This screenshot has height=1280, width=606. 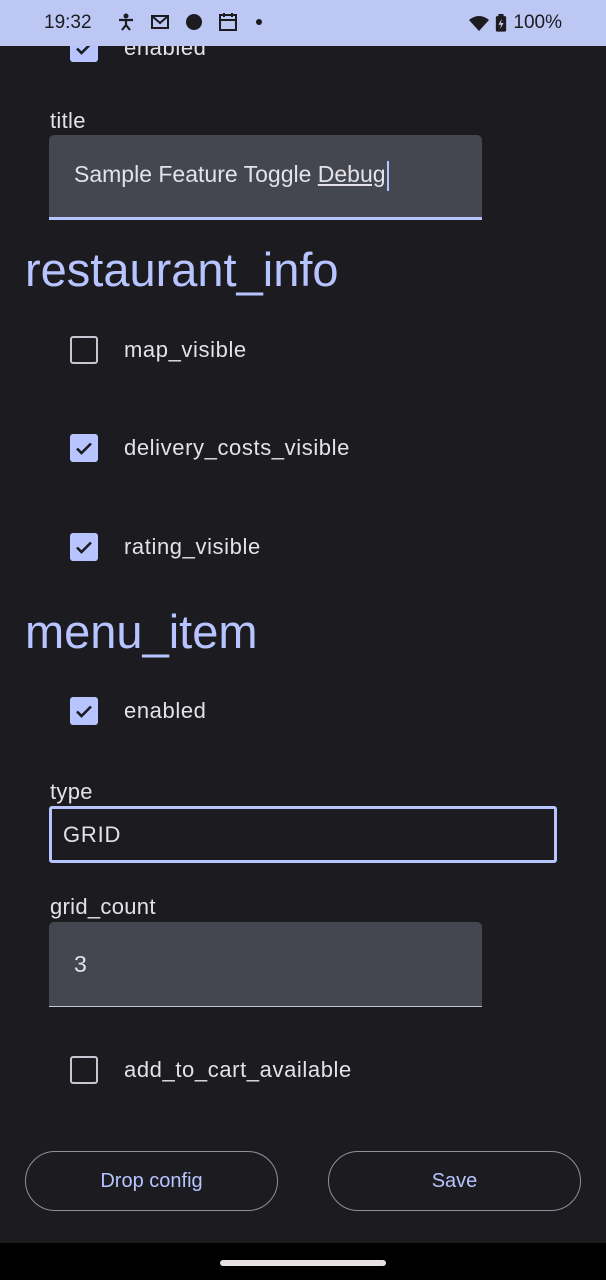 What do you see at coordinates (387, 176) in the screenshot?
I see `text-cursor` at bounding box center [387, 176].